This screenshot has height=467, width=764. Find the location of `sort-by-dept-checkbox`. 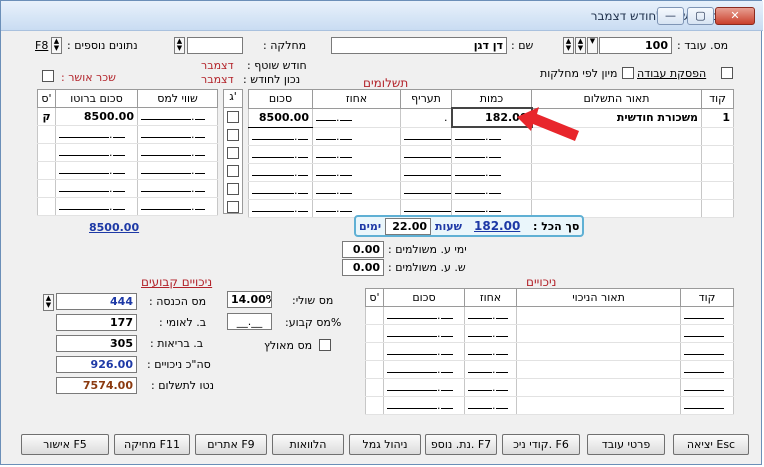

sort-by-dept-checkbox is located at coordinates (628, 73).